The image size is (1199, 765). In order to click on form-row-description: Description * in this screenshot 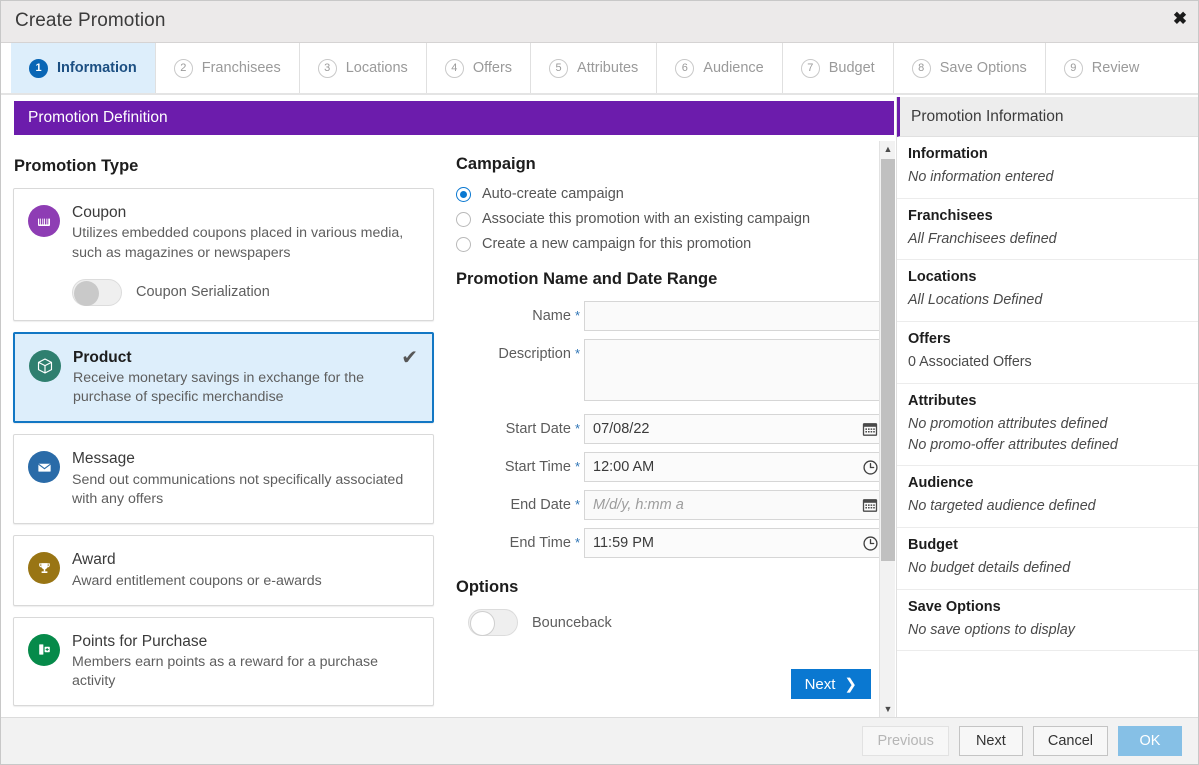, I will do `click(671, 372)`.